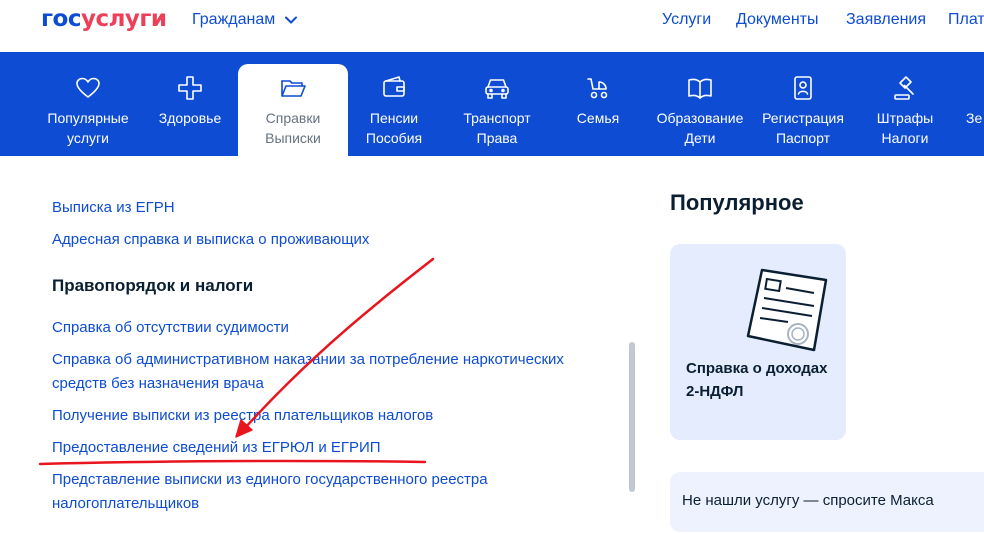 This screenshot has width=984, height=534. What do you see at coordinates (88, 138) in the screenshot?
I see `category-sublabel: услуги` at bounding box center [88, 138].